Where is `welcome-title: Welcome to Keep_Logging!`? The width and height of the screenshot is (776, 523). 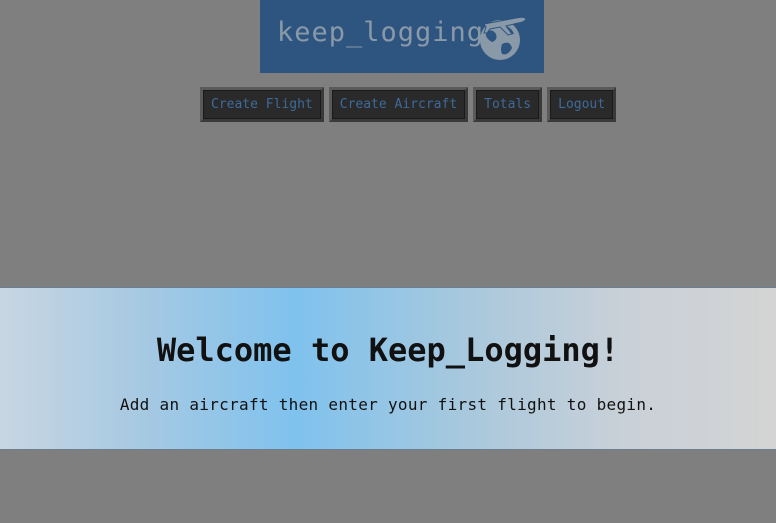 welcome-title: Welcome to Keep_Logging! is located at coordinates (388, 350).